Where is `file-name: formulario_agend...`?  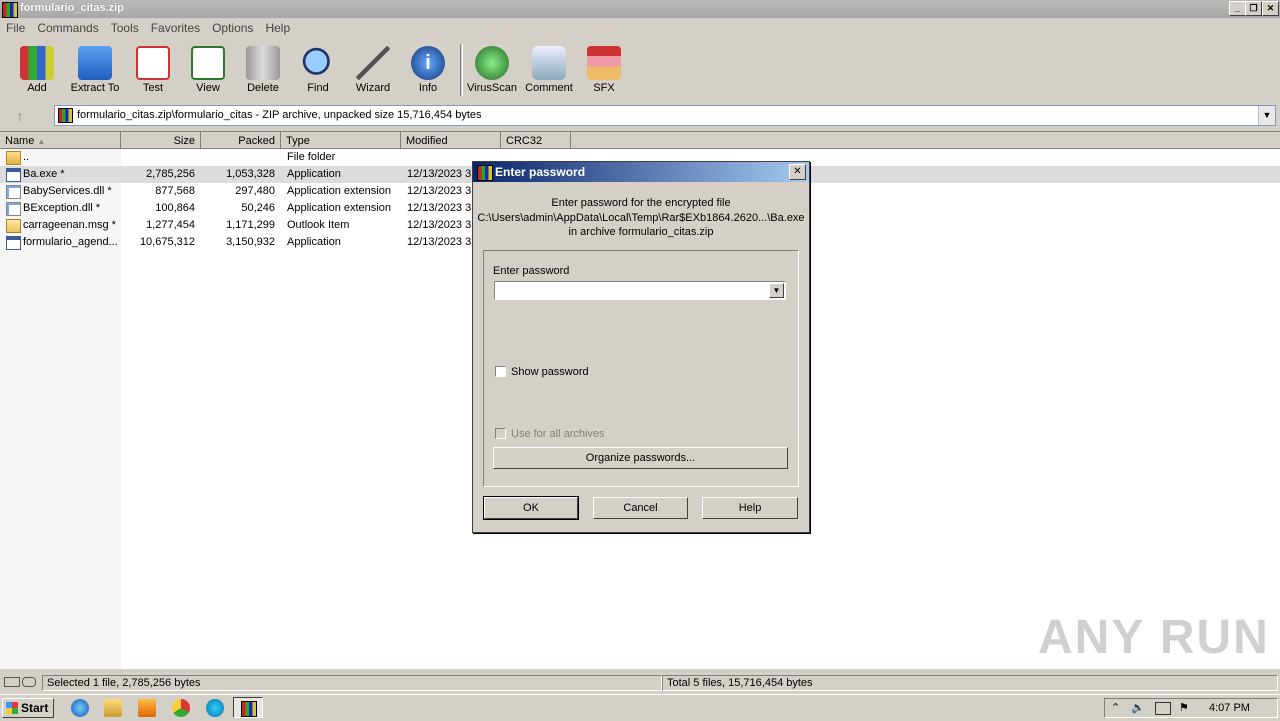 file-name: formulario_agend... is located at coordinates (70, 242).